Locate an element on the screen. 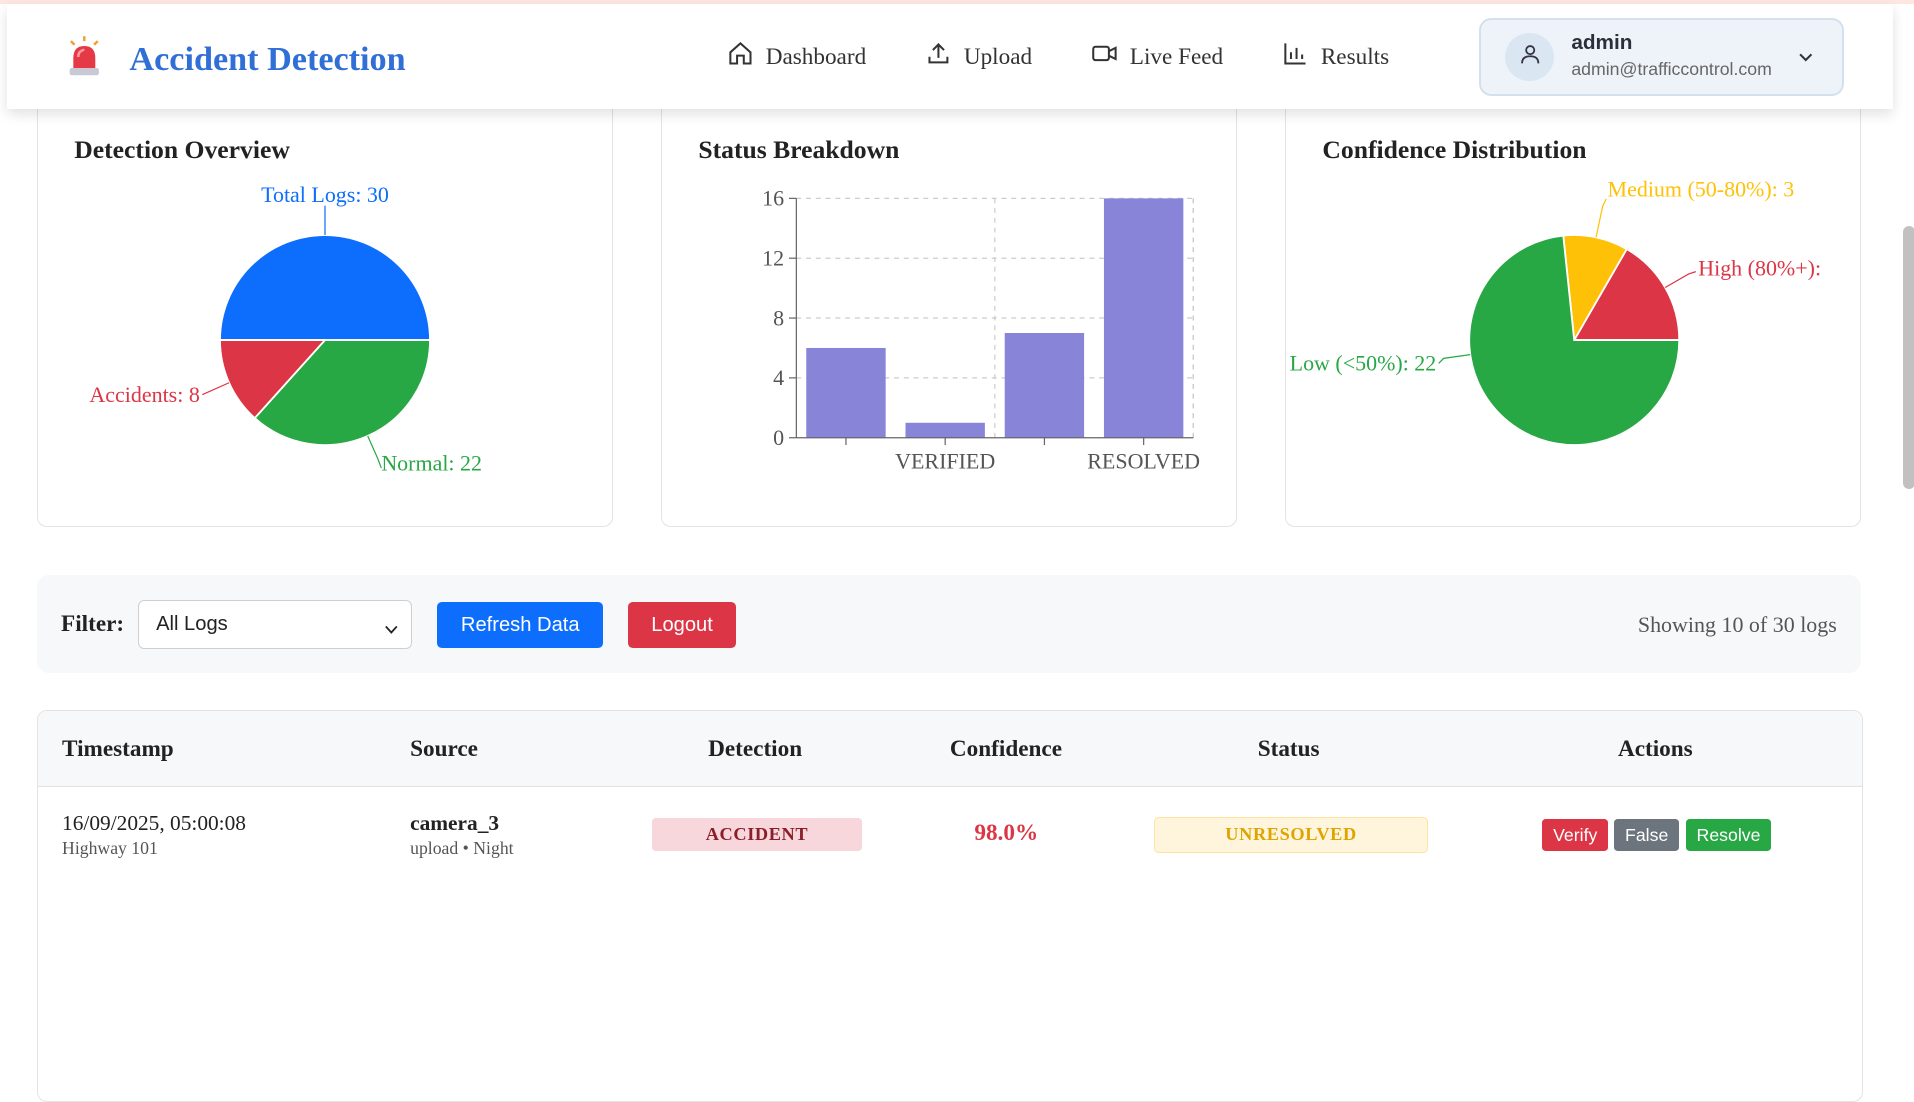  nav-dashboard-label: Dashboard is located at coordinates (816, 56).